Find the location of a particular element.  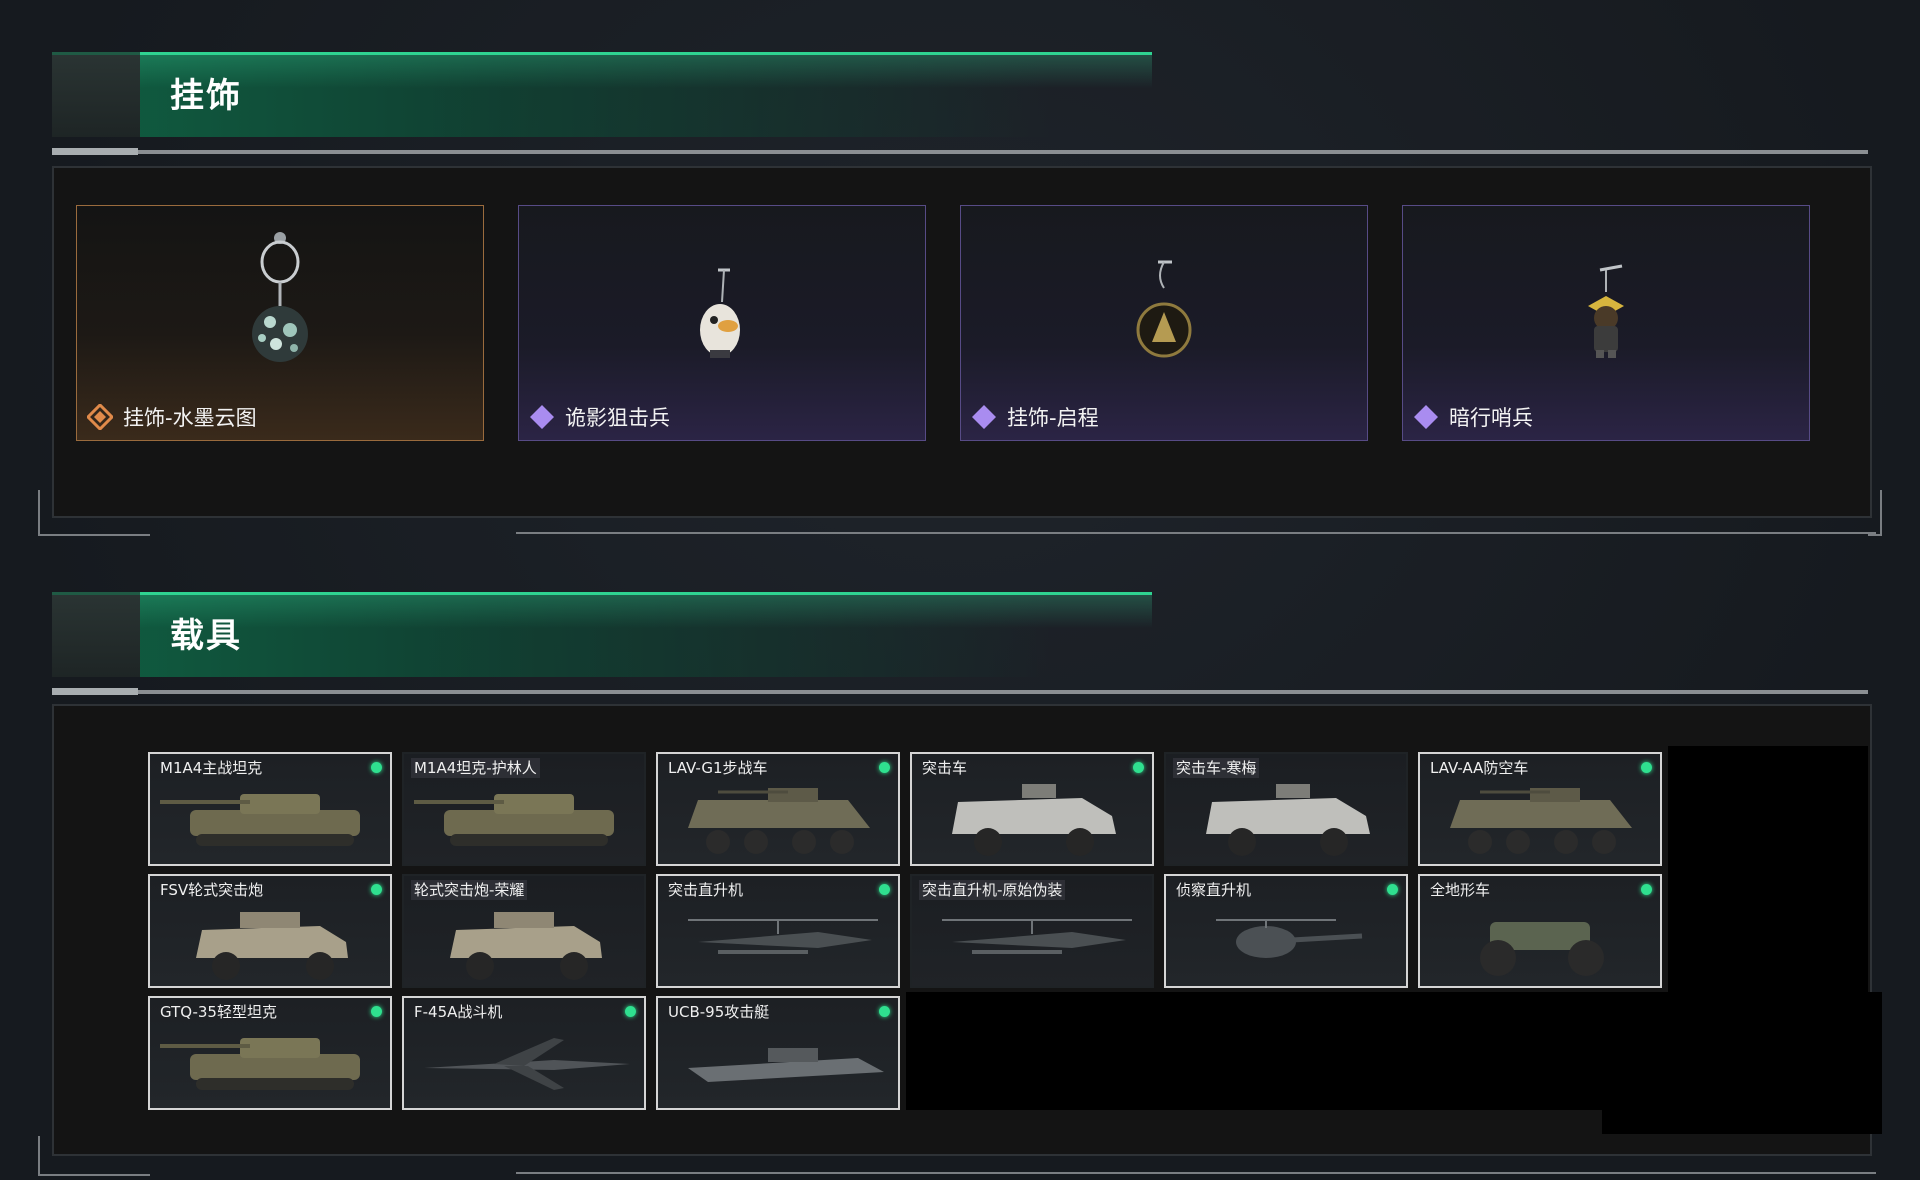

vehicle-name: 全地形车 is located at coordinates (1460, 890).